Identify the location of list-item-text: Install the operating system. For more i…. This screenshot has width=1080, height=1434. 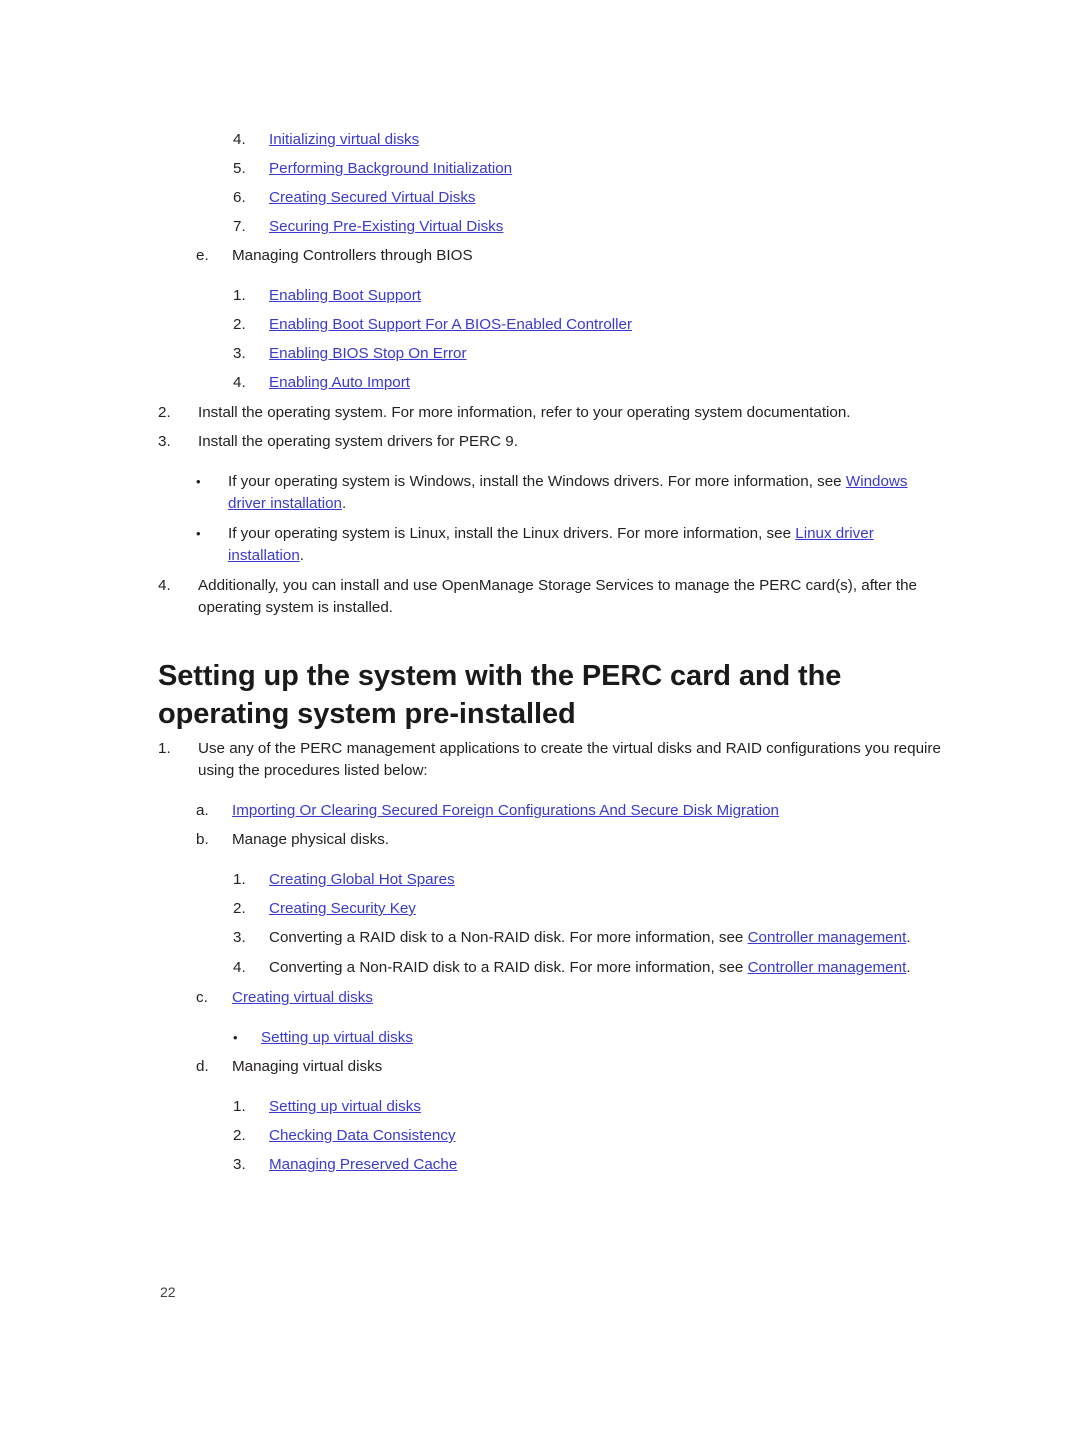
(524, 412).